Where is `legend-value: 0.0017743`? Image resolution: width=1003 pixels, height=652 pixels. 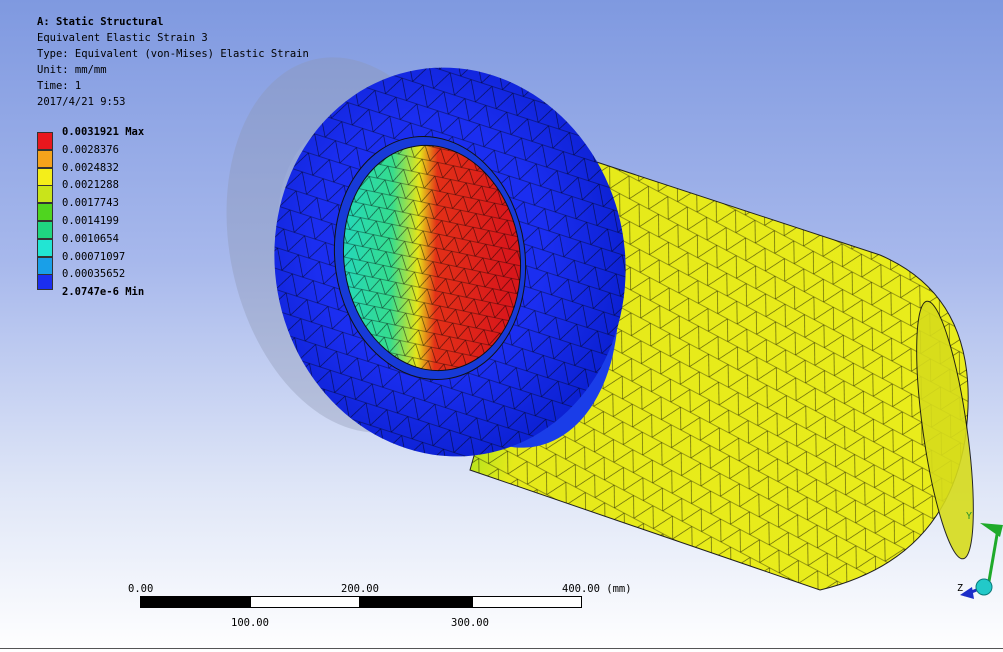 legend-value: 0.0017743 is located at coordinates (90, 203).